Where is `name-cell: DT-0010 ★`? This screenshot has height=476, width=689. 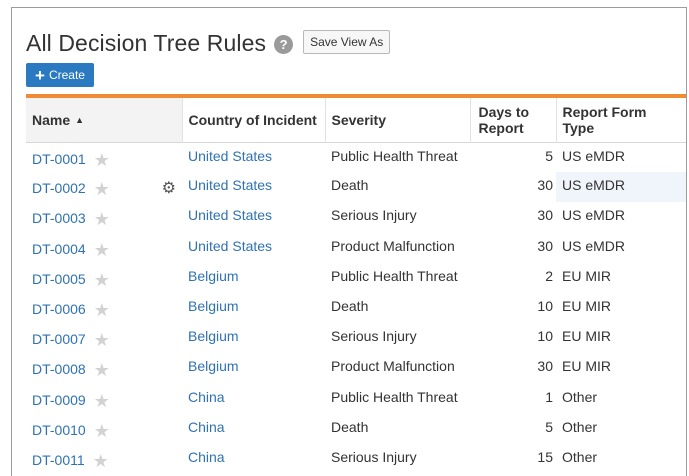 name-cell: DT-0010 ★ is located at coordinates (104, 429).